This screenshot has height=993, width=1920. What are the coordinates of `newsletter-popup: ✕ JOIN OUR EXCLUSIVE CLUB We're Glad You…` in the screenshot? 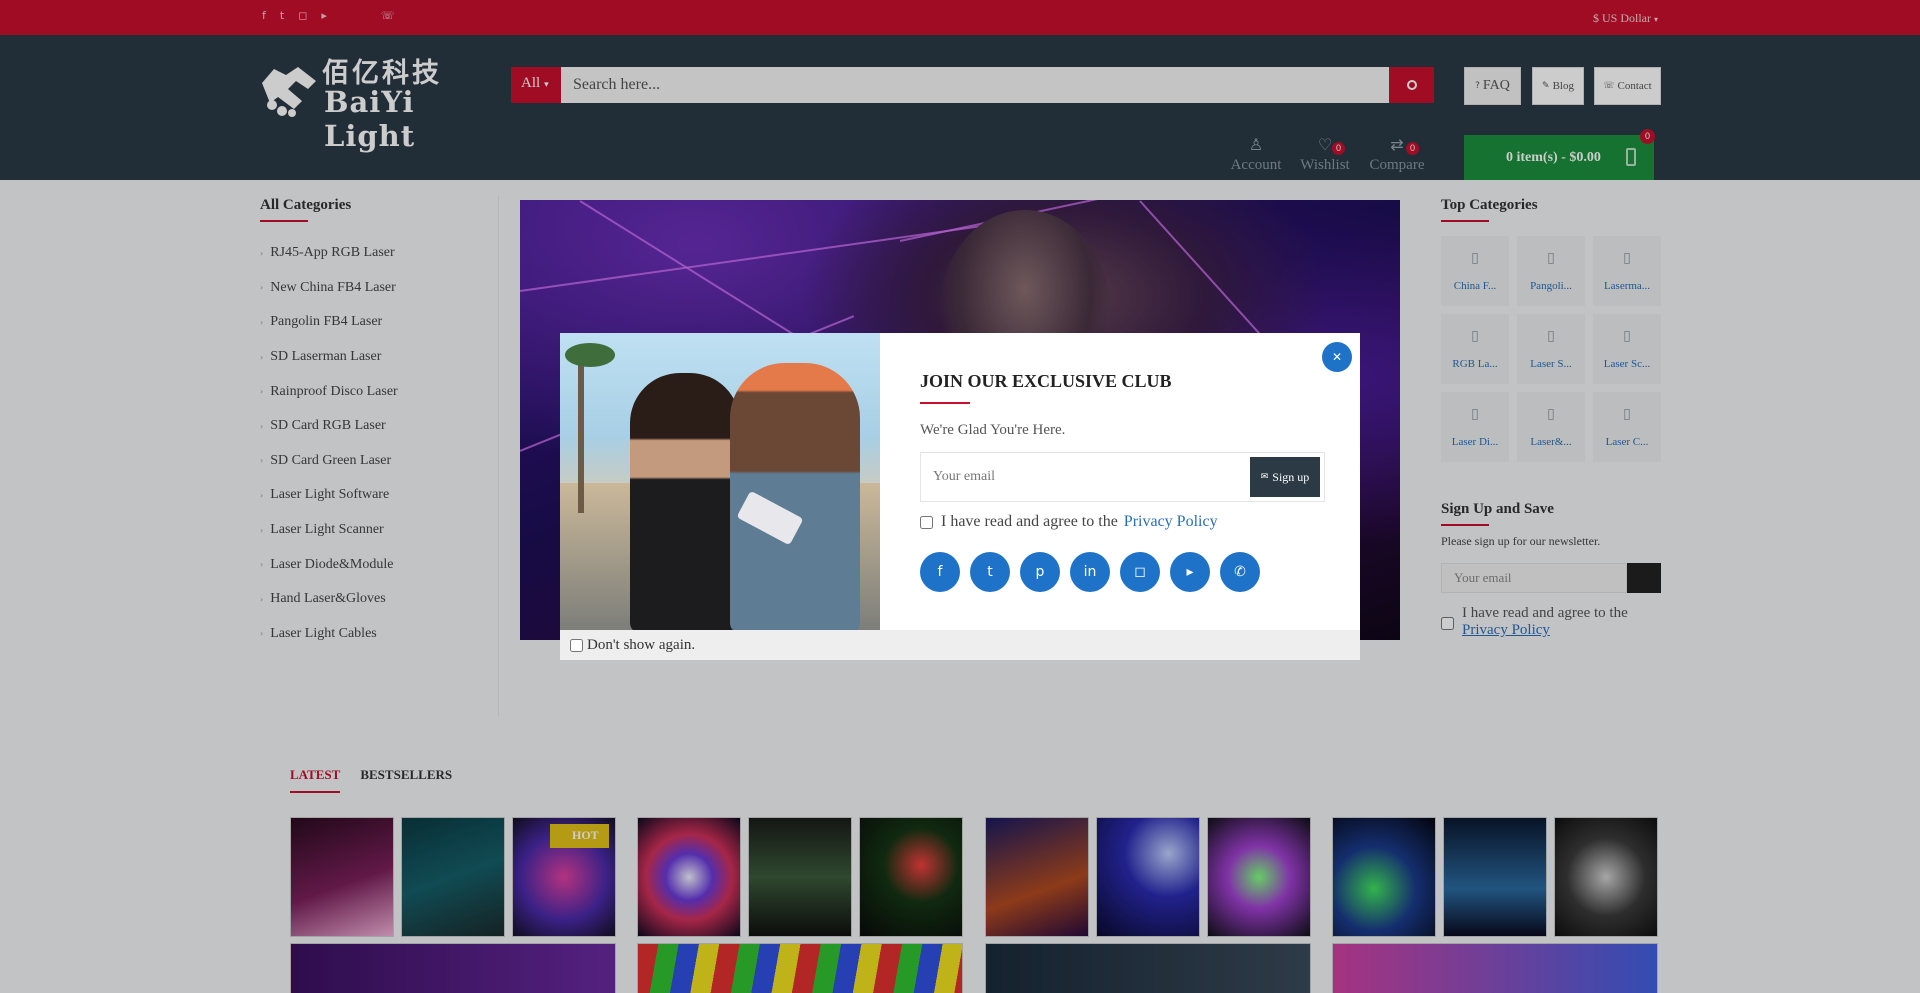 It's located at (960, 496).